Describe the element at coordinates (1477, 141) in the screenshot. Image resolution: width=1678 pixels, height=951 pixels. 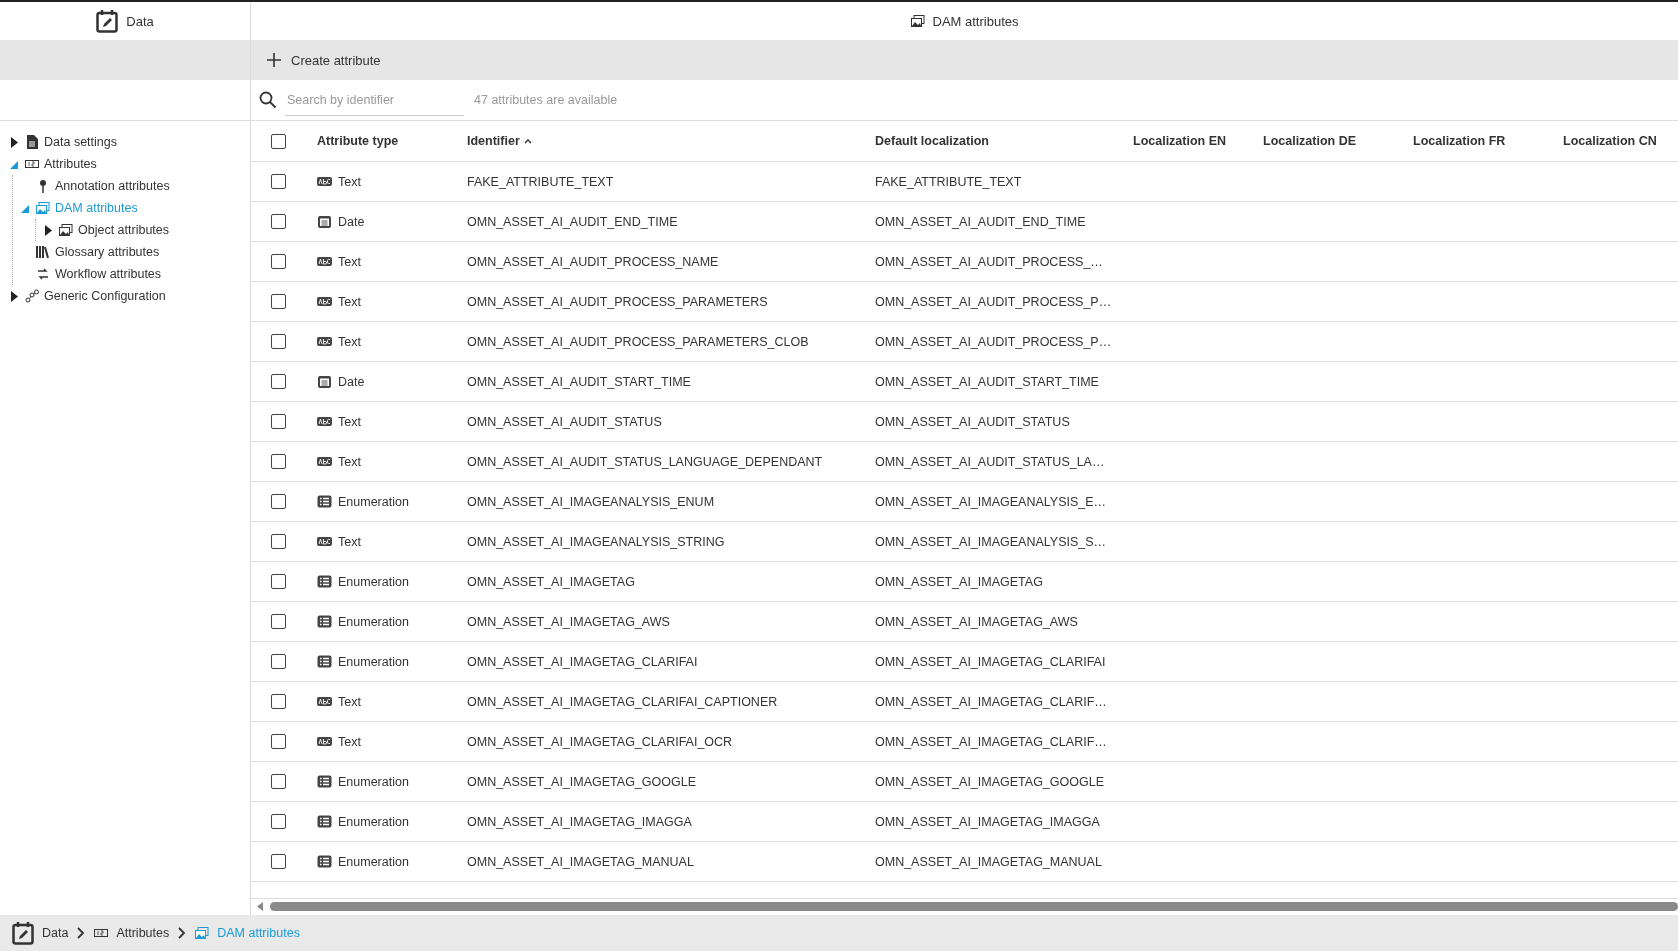
I see `column-header: Localization FR` at that location.